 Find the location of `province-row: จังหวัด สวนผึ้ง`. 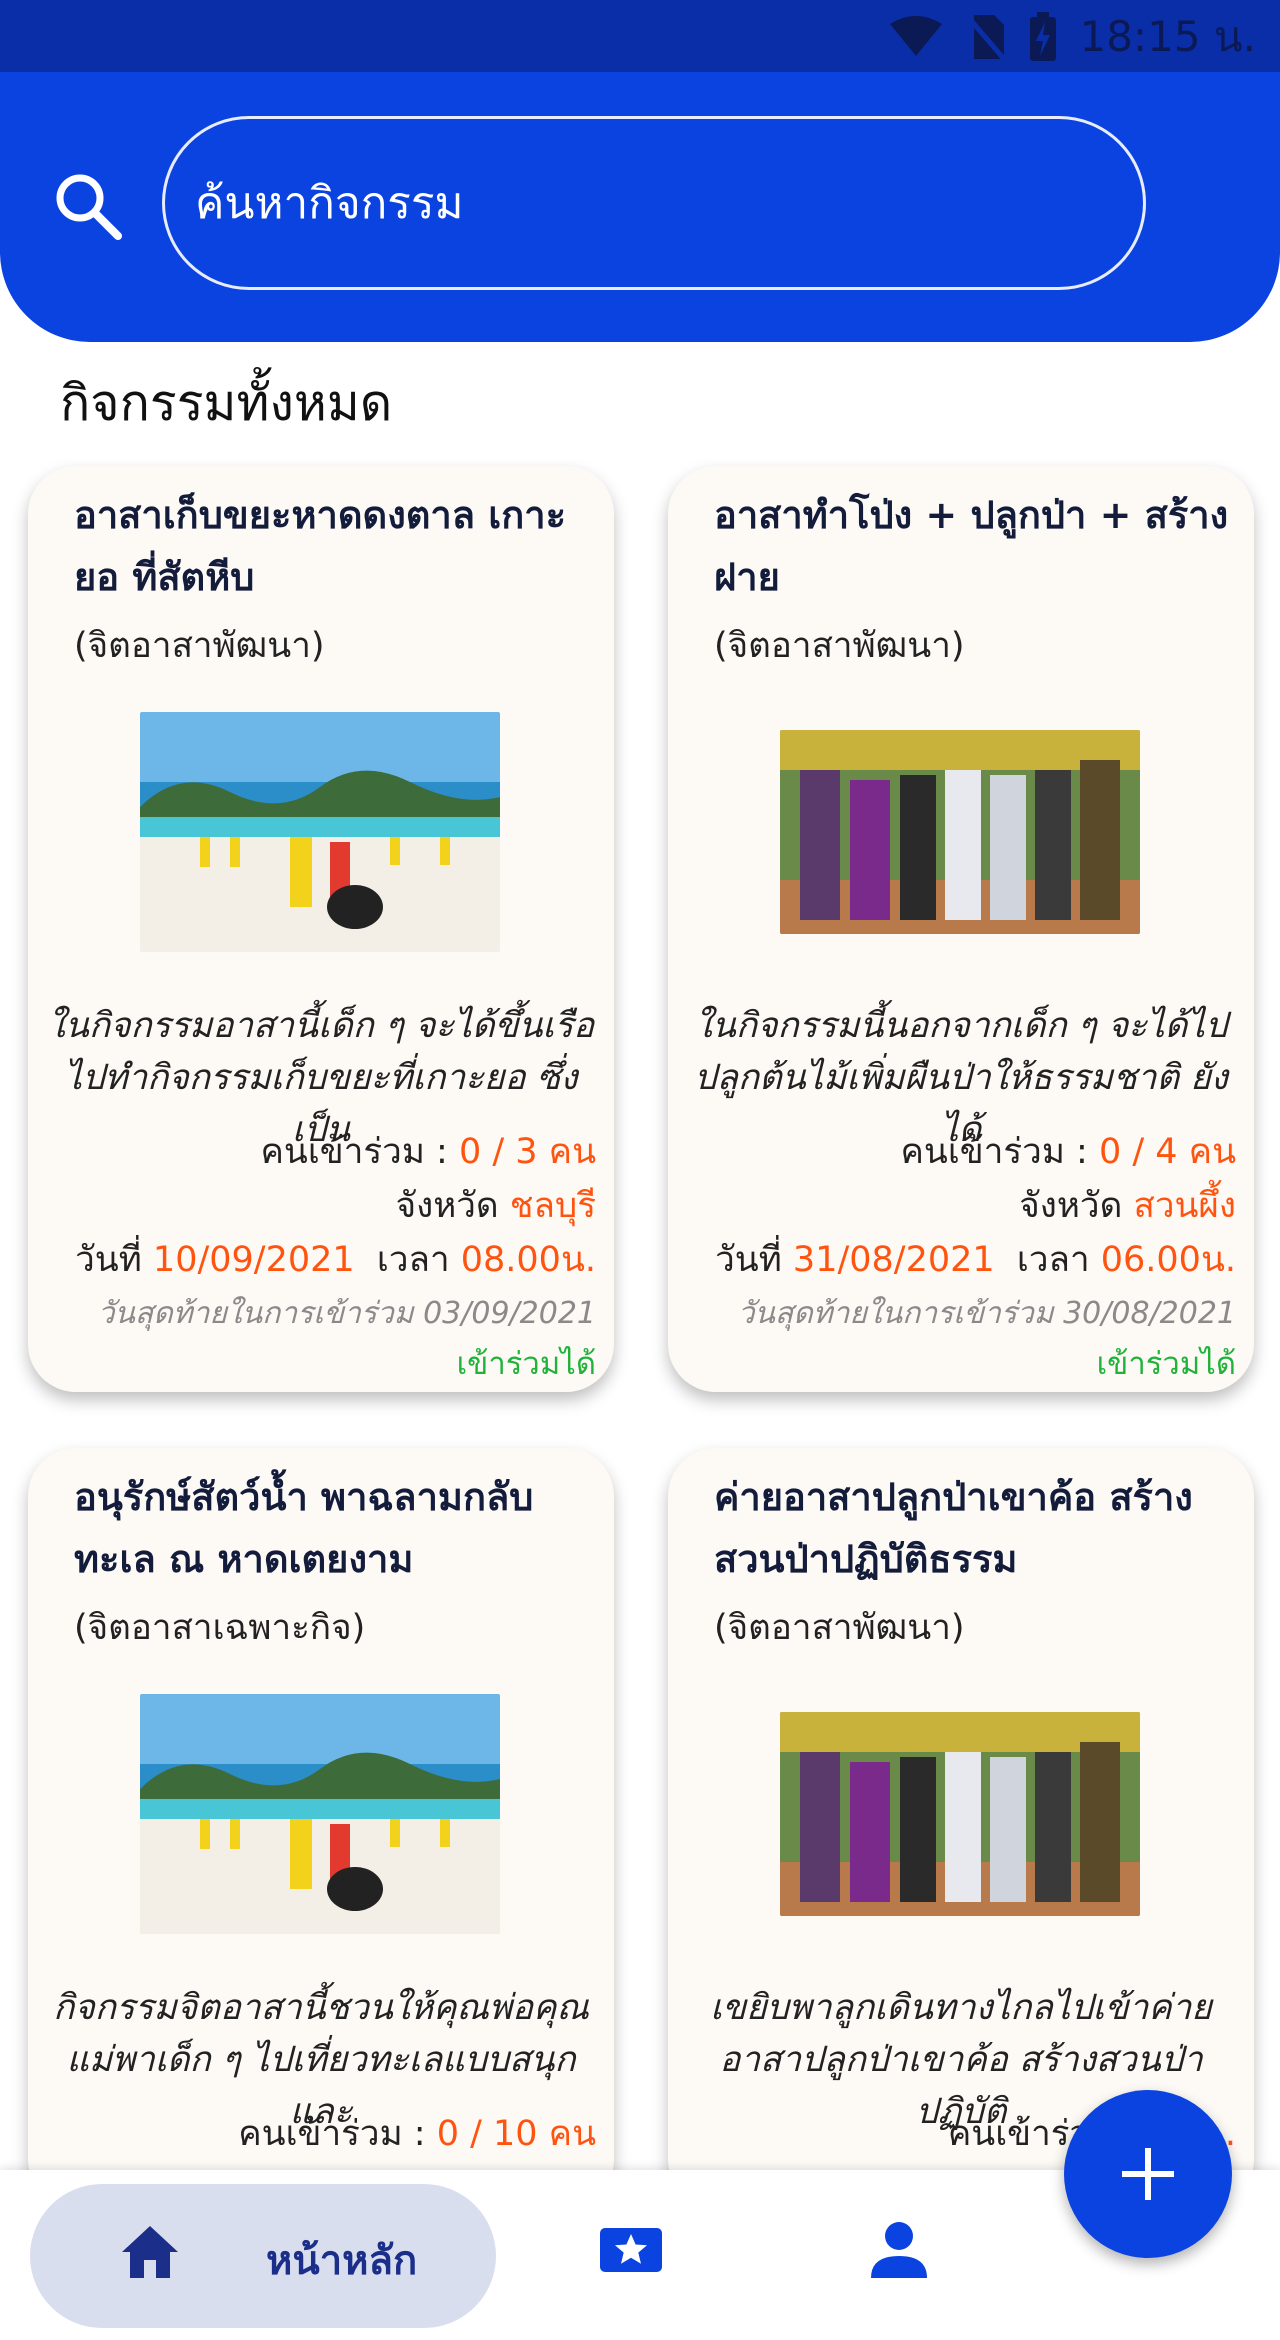

province-row: จังหวัด สวนผึ้ง is located at coordinates (1127, 1205).